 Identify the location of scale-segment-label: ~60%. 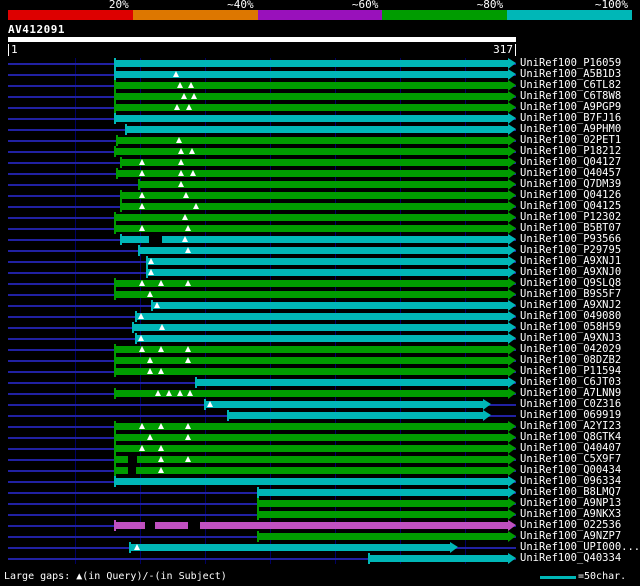
(365, 5).